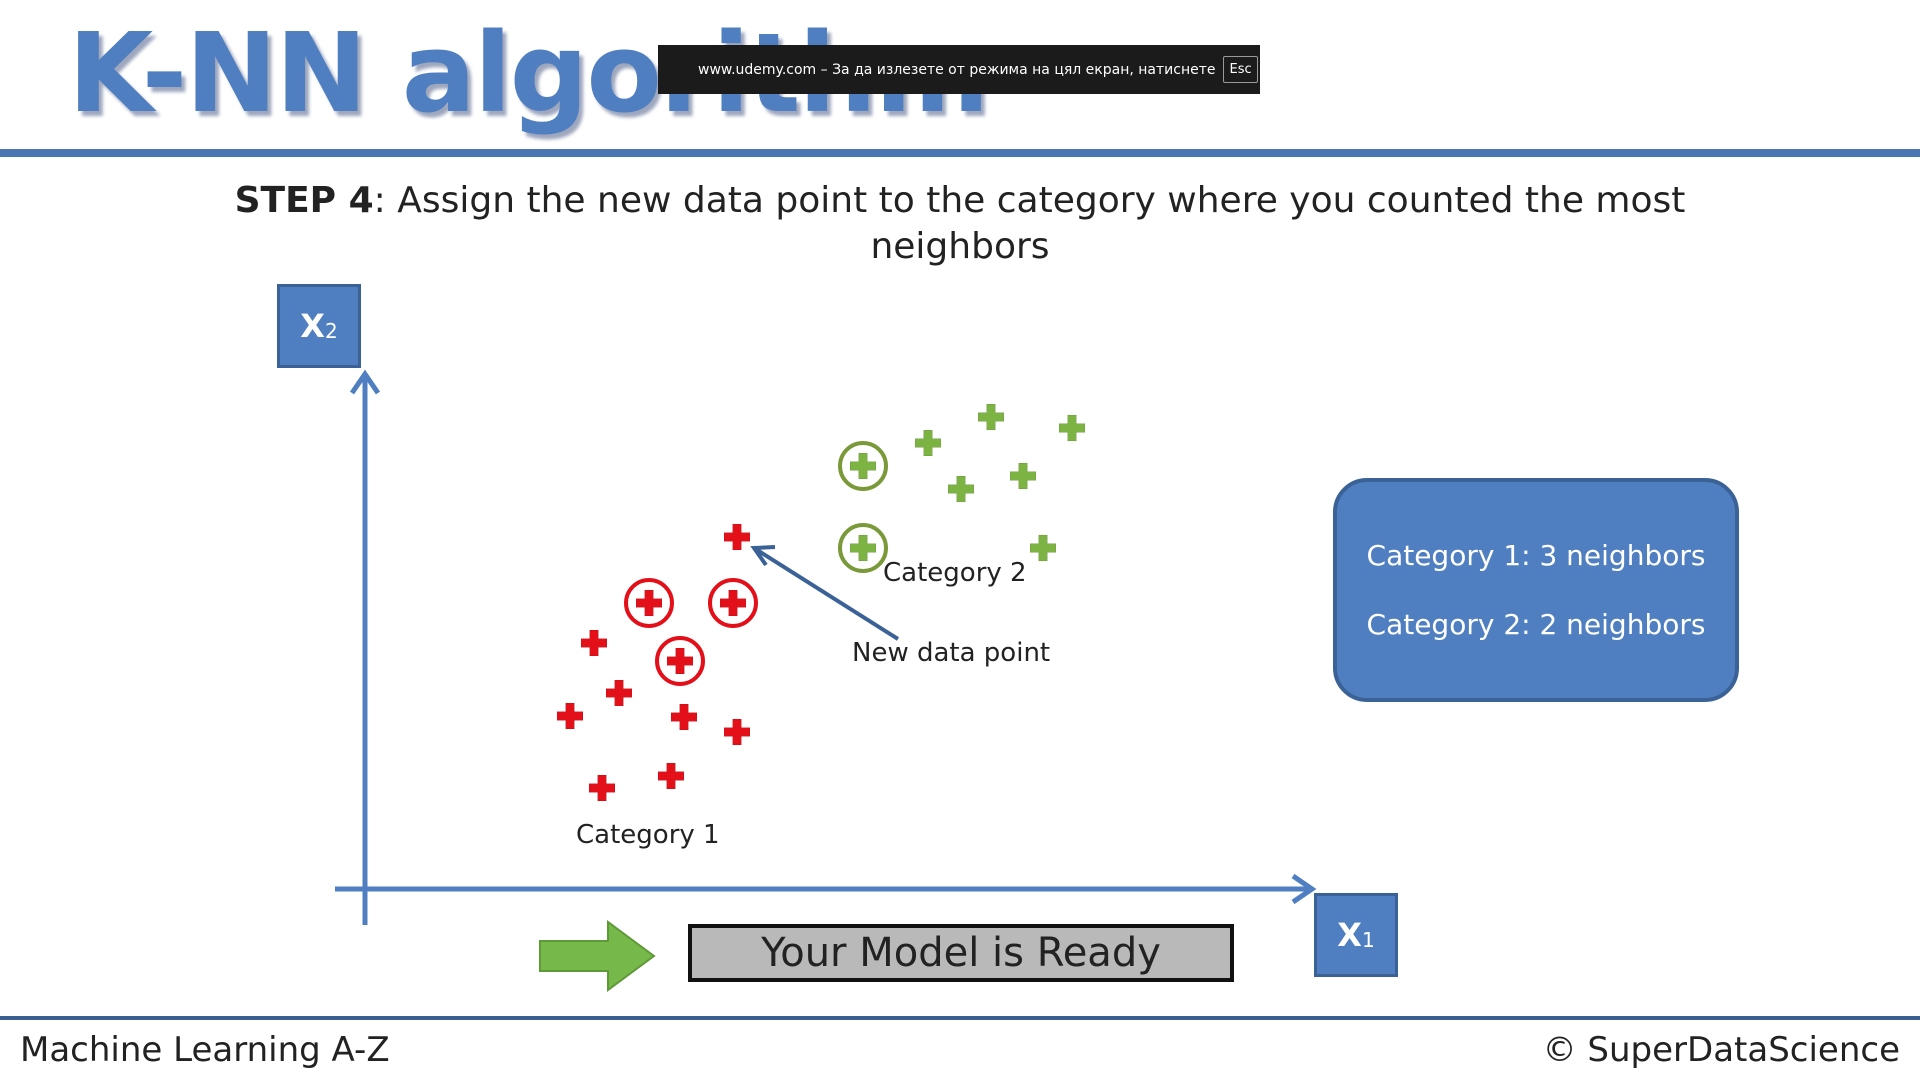 This screenshot has height=1080, width=1920. Describe the element at coordinates (960, 1018) in the screenshot. I see `footer-divider` at that location.